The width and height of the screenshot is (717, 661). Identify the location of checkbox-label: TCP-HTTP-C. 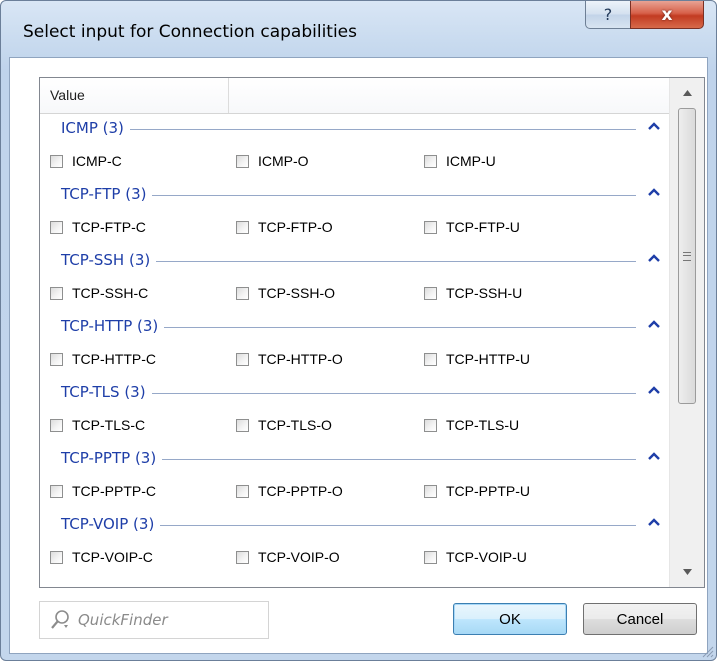
(114, 359).